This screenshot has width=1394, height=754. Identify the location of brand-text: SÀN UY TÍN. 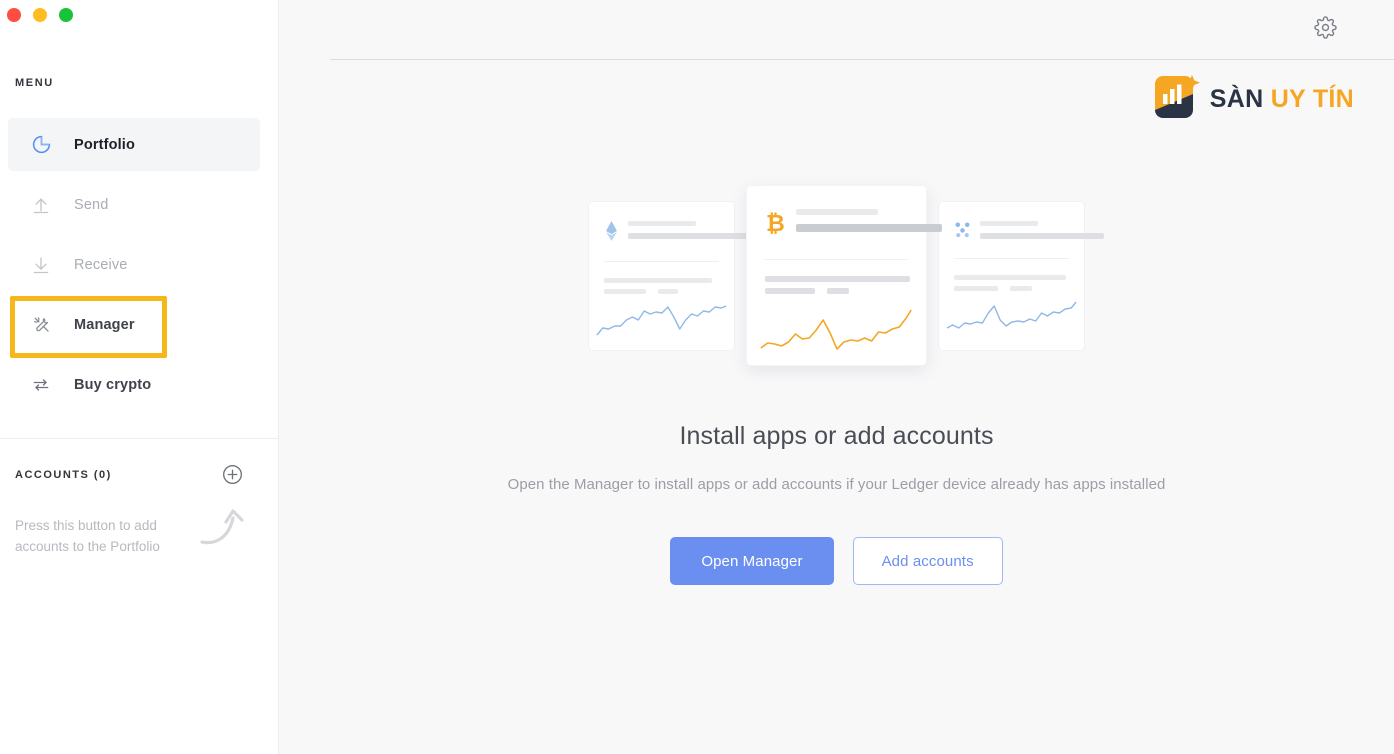
(1282, 99).